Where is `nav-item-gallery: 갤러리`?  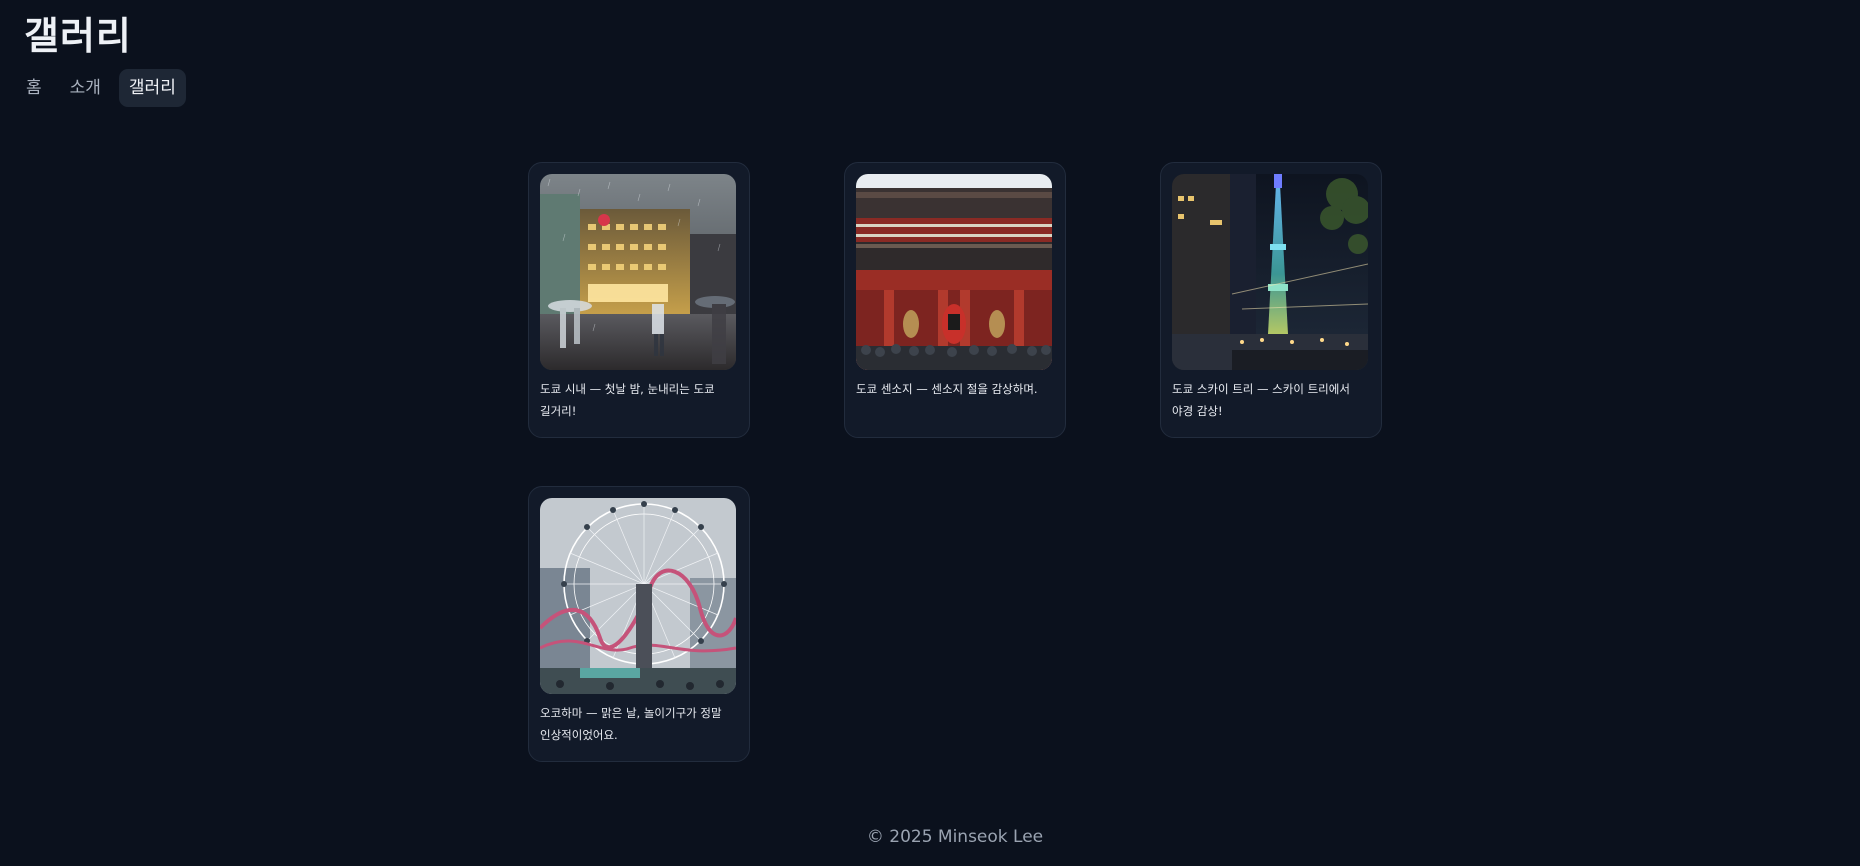
nav-item-gallery: 갤러리 is located at coordinates (152, 88).